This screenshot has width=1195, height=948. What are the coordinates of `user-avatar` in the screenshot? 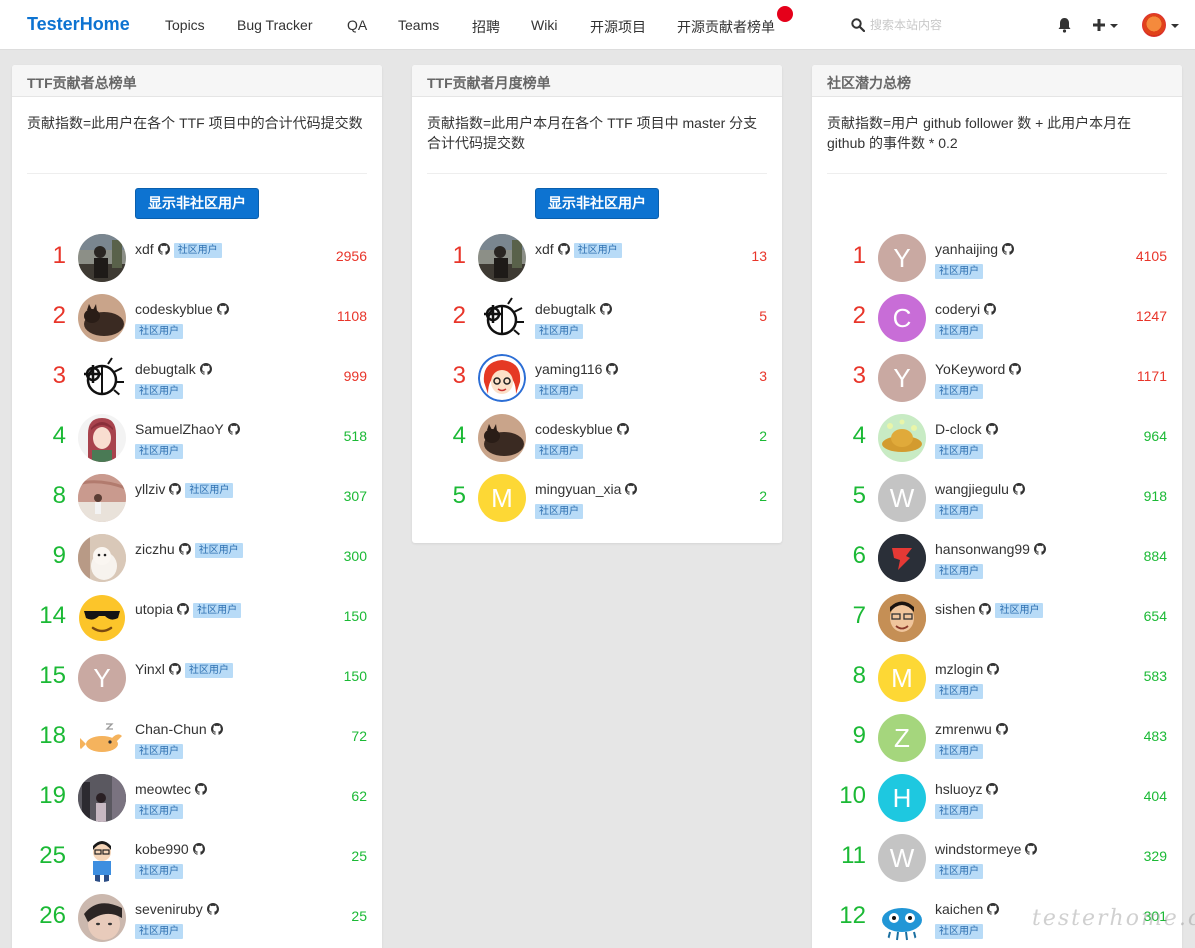 It's located at (1154, 25).